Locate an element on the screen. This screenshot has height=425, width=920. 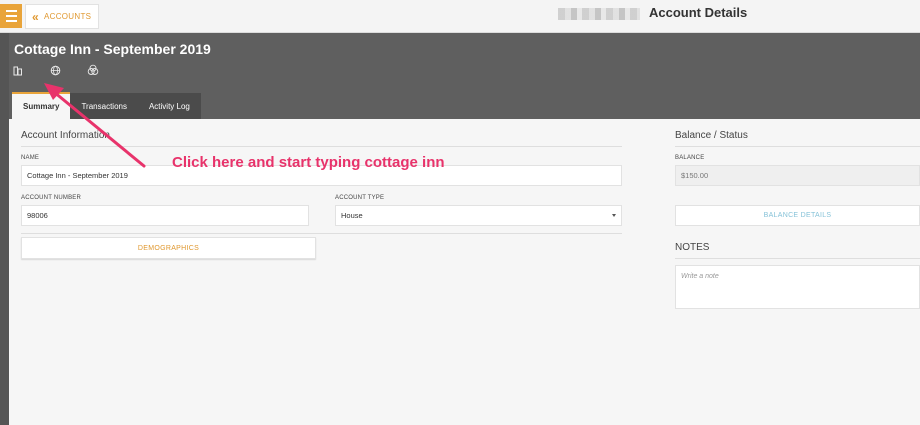
caret-down-icon is located at coordinates (614, 215).